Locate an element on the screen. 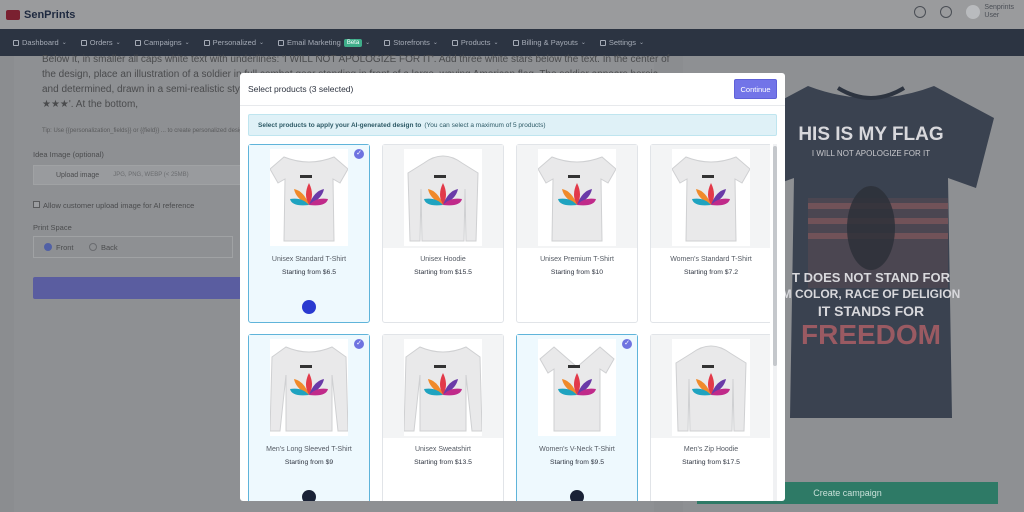 This screenshot has height=512, width=1024. product-name: Men's Zip Hoodie is located at coordinates (711, 449).